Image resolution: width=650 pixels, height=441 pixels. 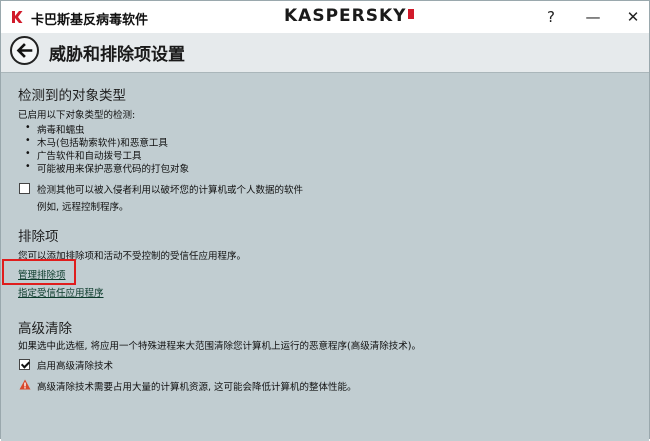 I want to click on logo-mark, so click(x=411, y=14).